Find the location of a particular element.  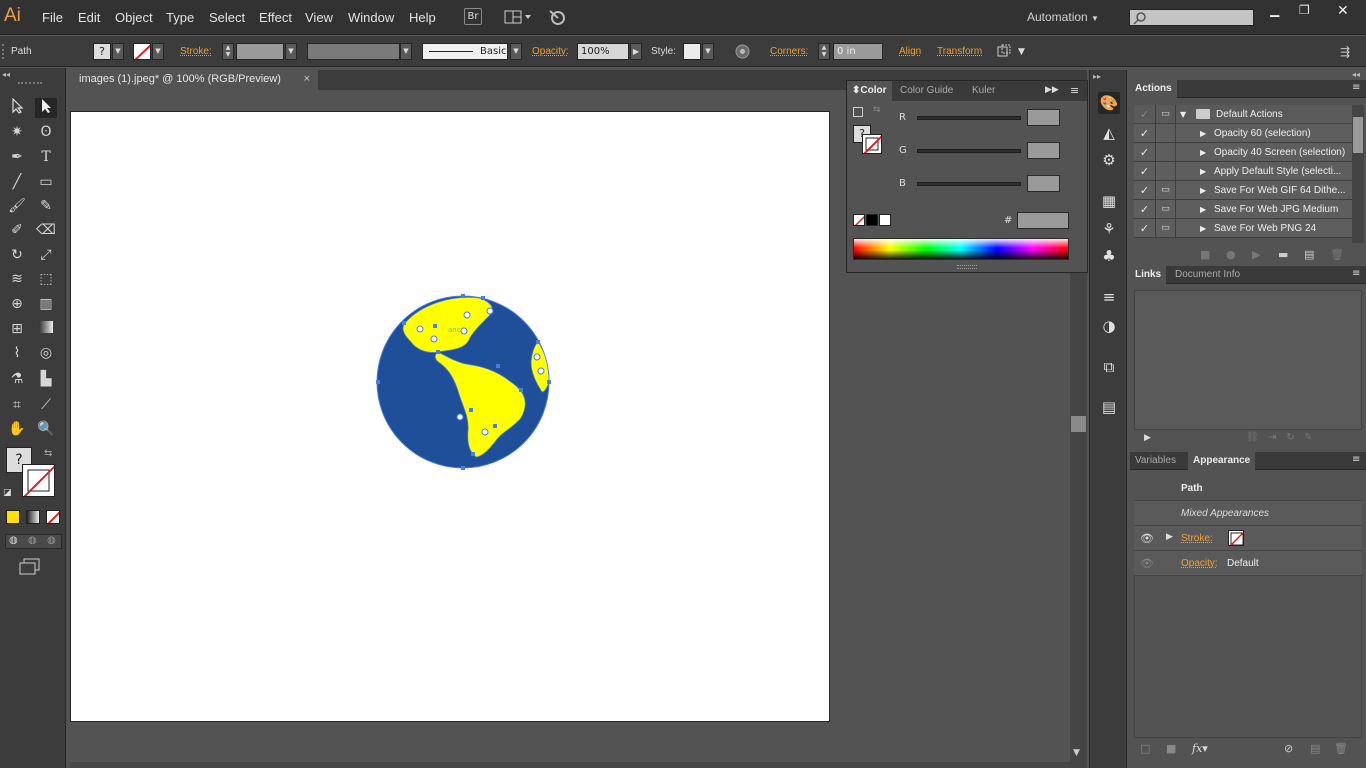

gradient-tool-icon is located at coordinates (46, 329).